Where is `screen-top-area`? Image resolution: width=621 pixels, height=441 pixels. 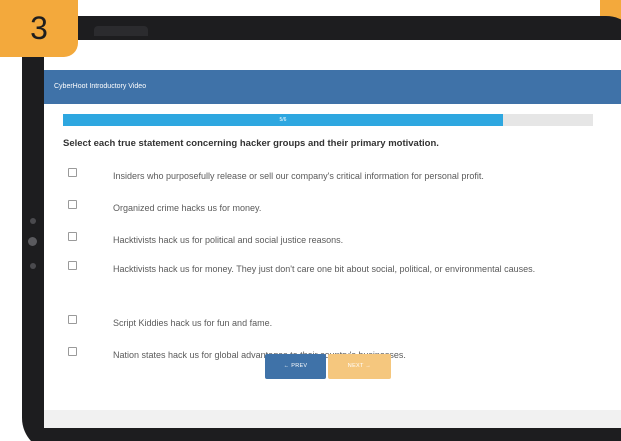 screen-top-area is located at coordinates (332, 55).